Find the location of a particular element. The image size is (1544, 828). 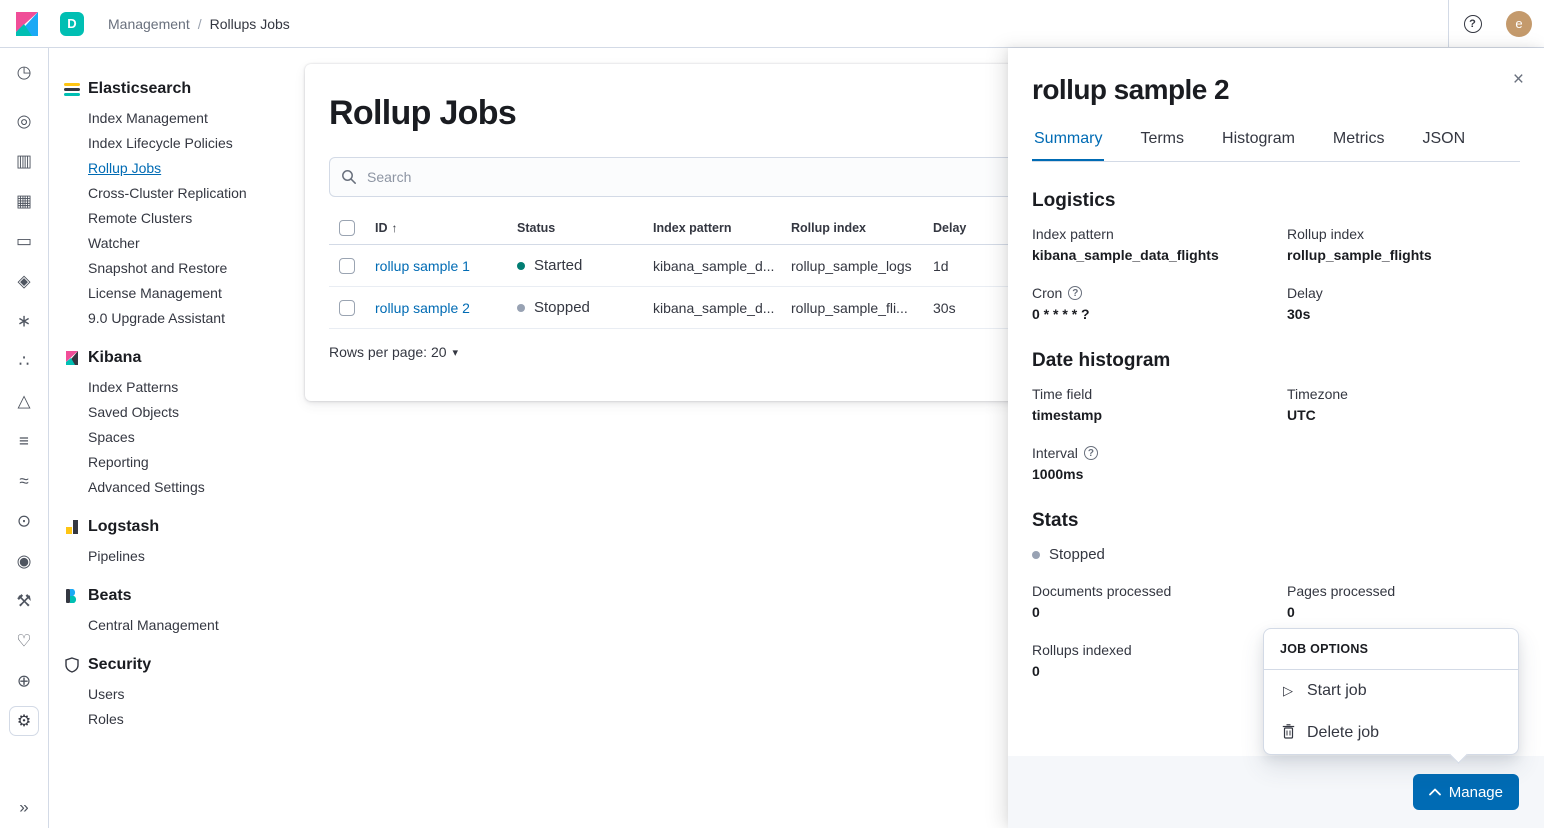

field-rollups-indexed: Rollups indexed 0 is located at coordinates (1082, 660).